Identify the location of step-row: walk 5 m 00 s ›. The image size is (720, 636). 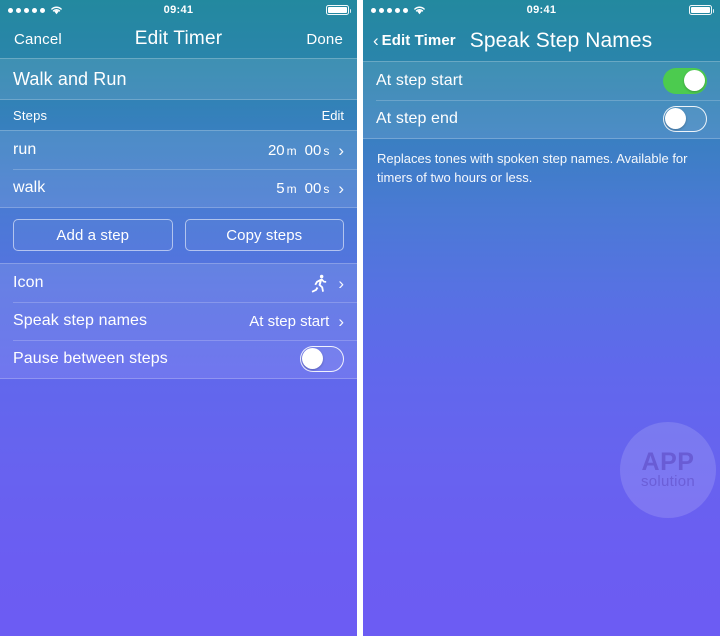
(178, 188).